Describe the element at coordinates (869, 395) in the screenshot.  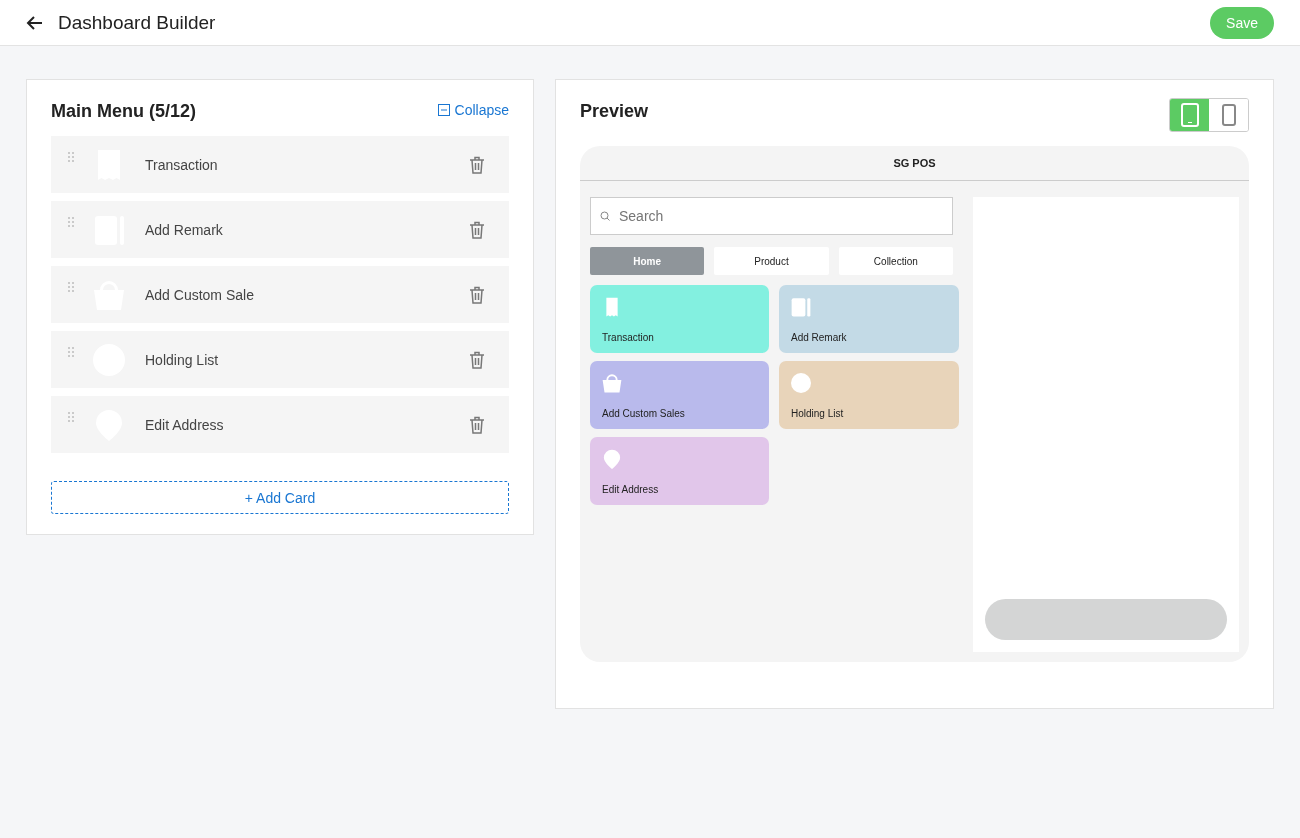
I see `dashboard-tile: Holding List` at that location.